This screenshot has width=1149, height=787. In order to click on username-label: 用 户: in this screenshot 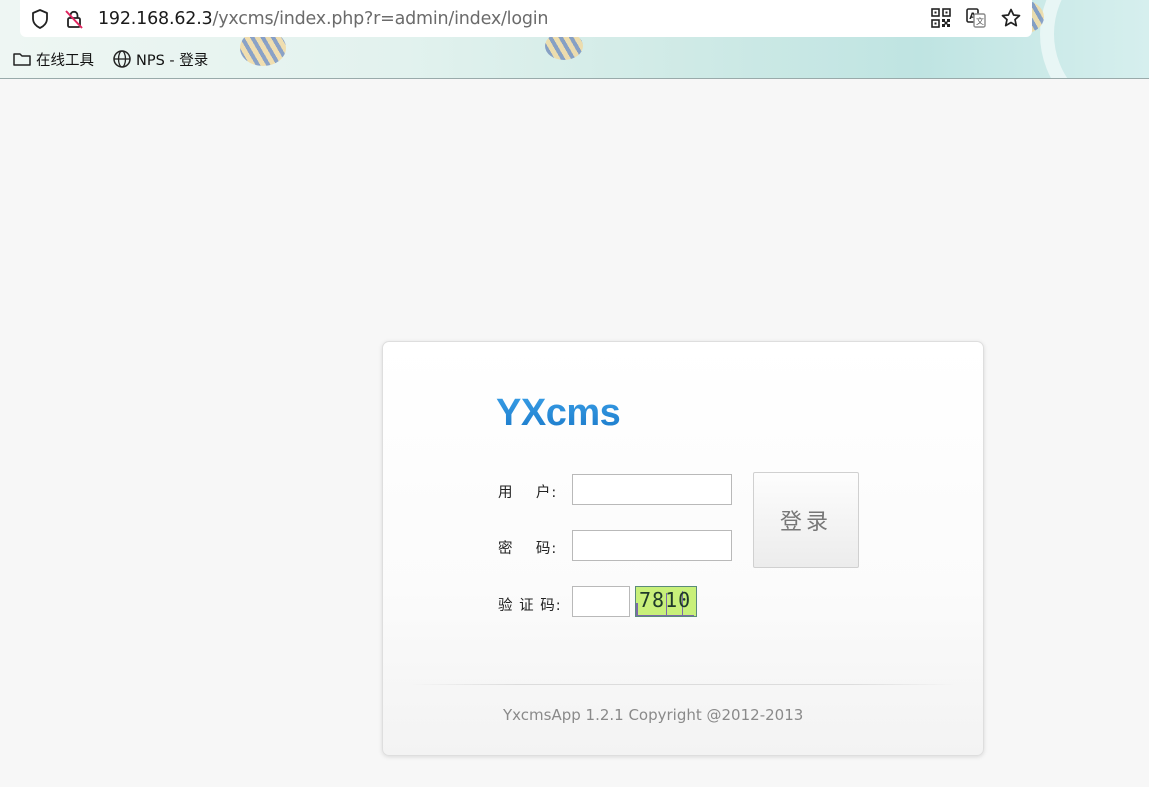, I will do `click(528, 493)`.